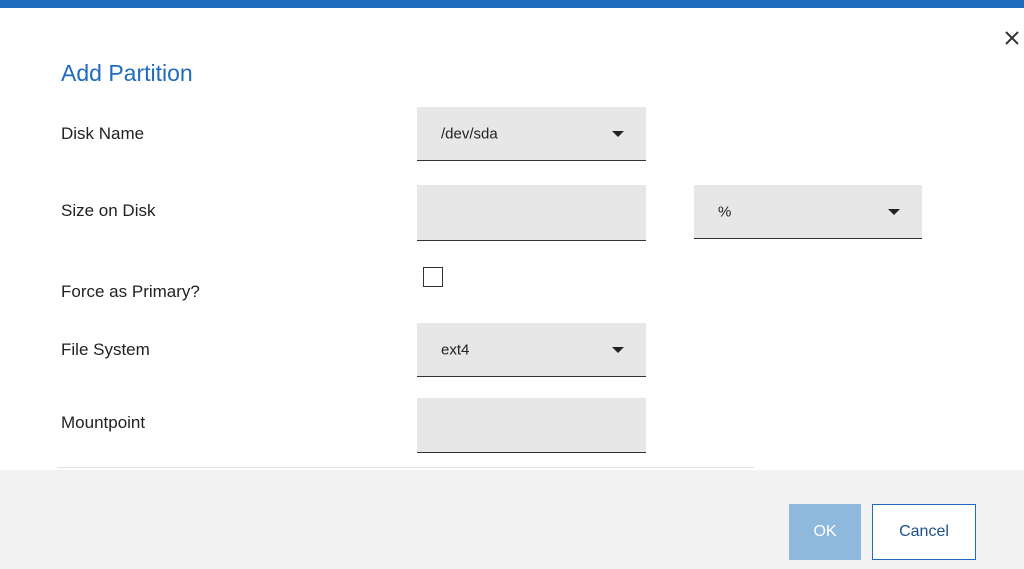  Describe the element at coordinates (808, 212) in the screenshot. I see `size-unit-select: %` at that location.